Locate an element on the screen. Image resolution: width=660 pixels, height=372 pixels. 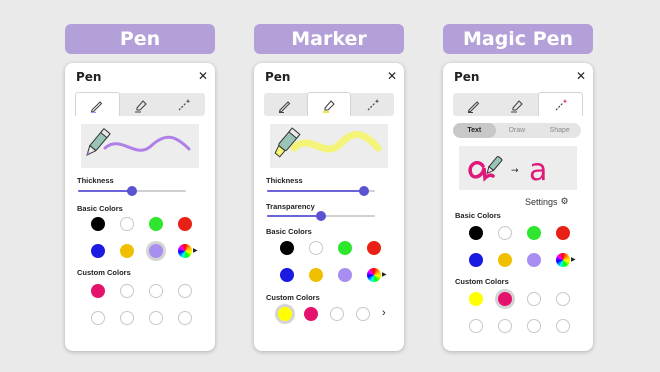
marker-banner: Marker is located at coordinates (329, 39).